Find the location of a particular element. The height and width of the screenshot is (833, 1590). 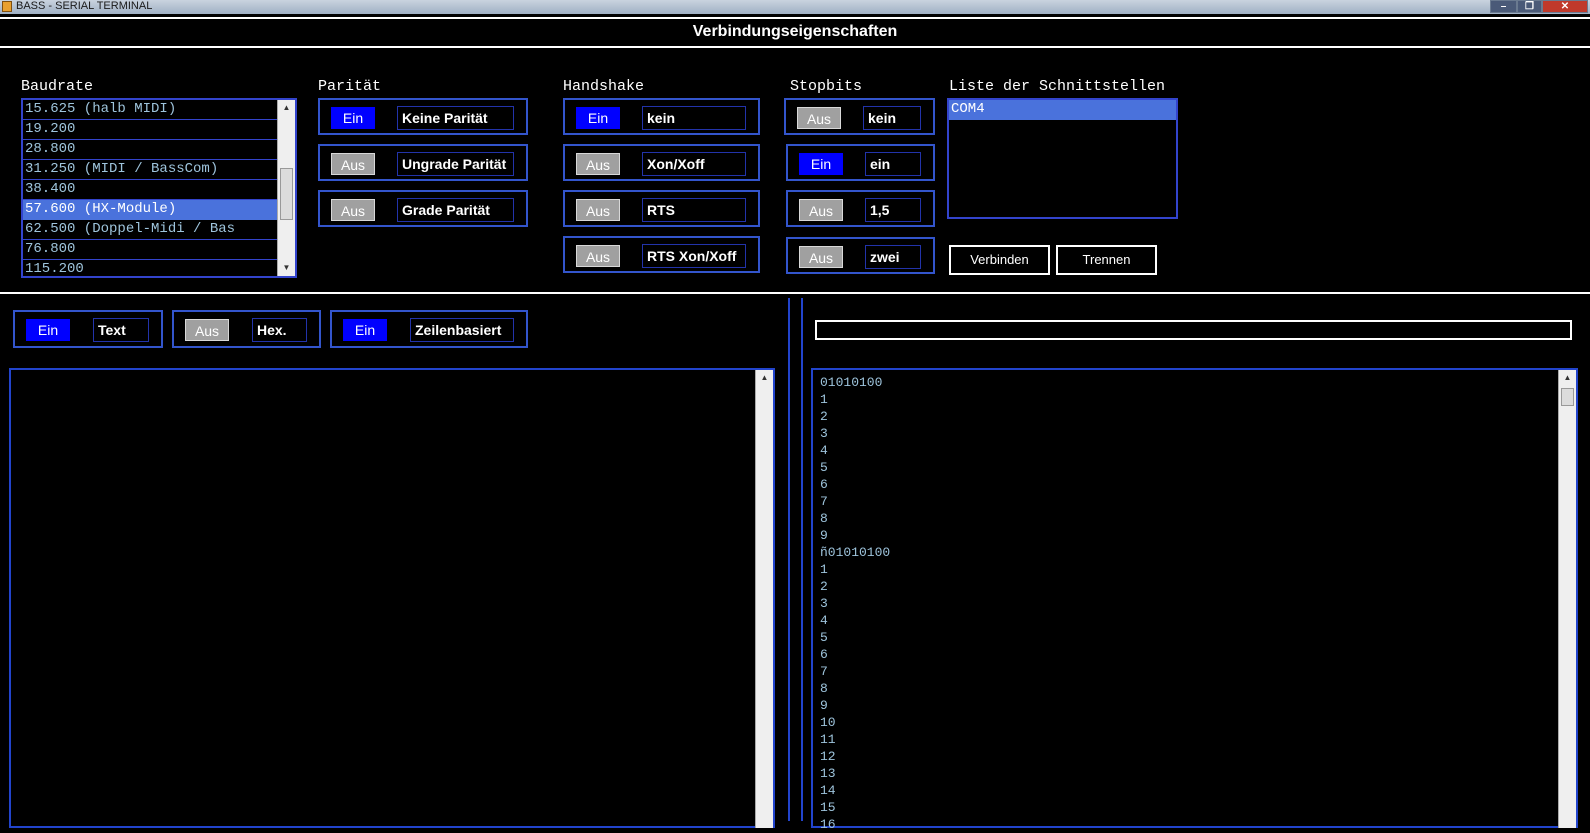

handshake-xon-toggle: Aus is located at coordinates (598, 164).